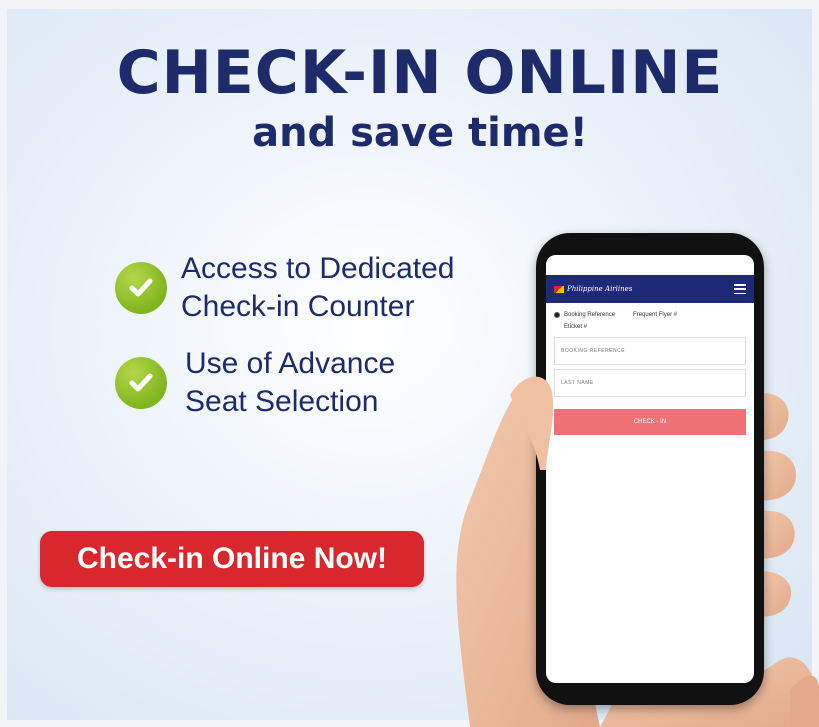 This screenshot has width=819, height=727. I want to click on feature-line: Check-in Counter, so click(298, 306).